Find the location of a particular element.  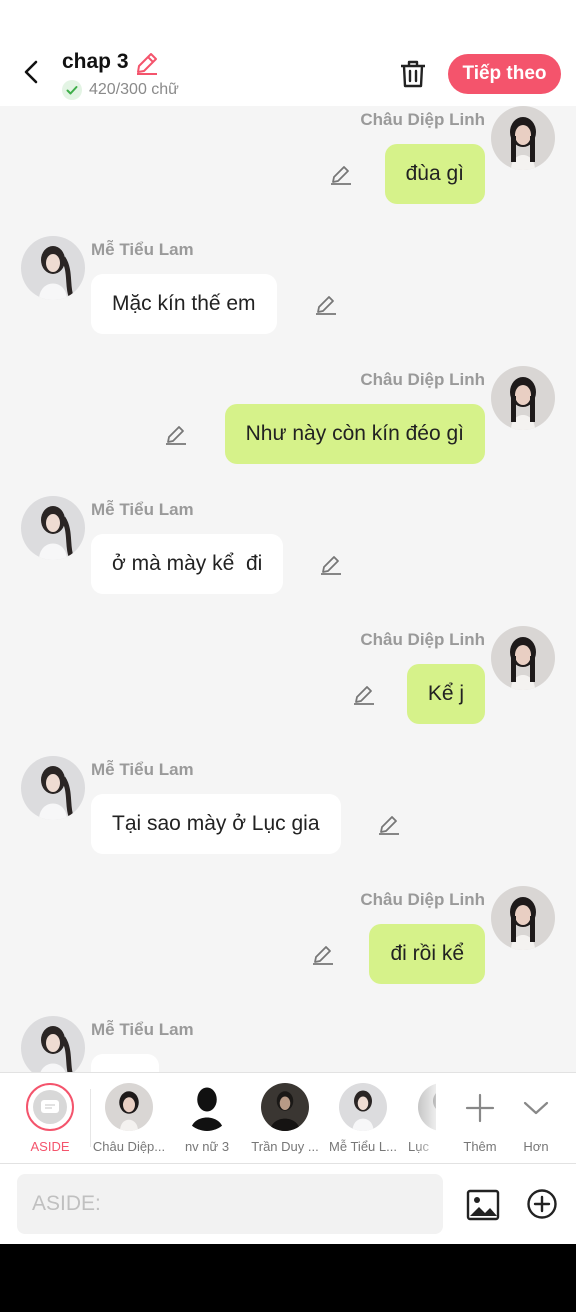

add-character-button: Thêm is located at coordinates (480, 1119).